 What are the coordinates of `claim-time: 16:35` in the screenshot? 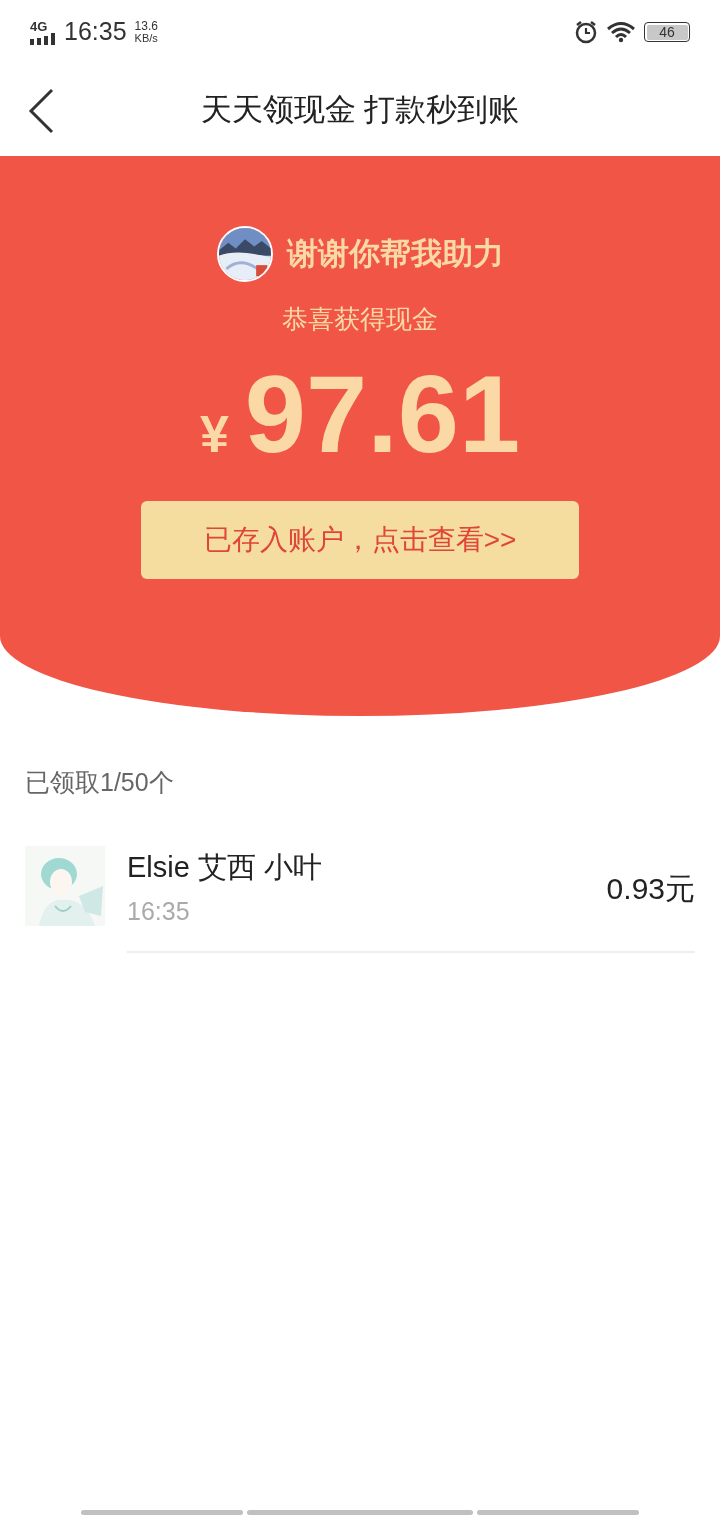 It's located at (159, 911).